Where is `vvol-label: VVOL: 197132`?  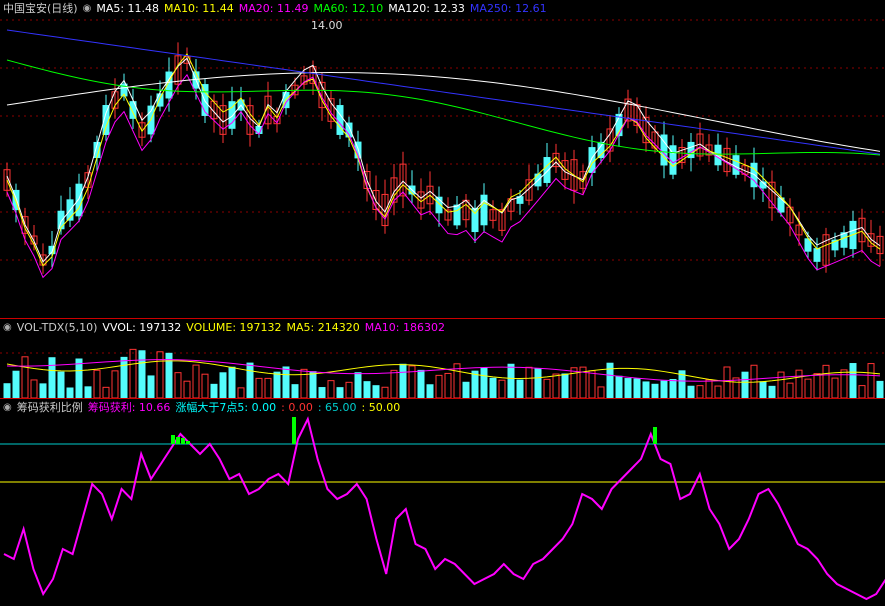 vvol-label: VVOL: 197132 is located at coordinates (142, 327).